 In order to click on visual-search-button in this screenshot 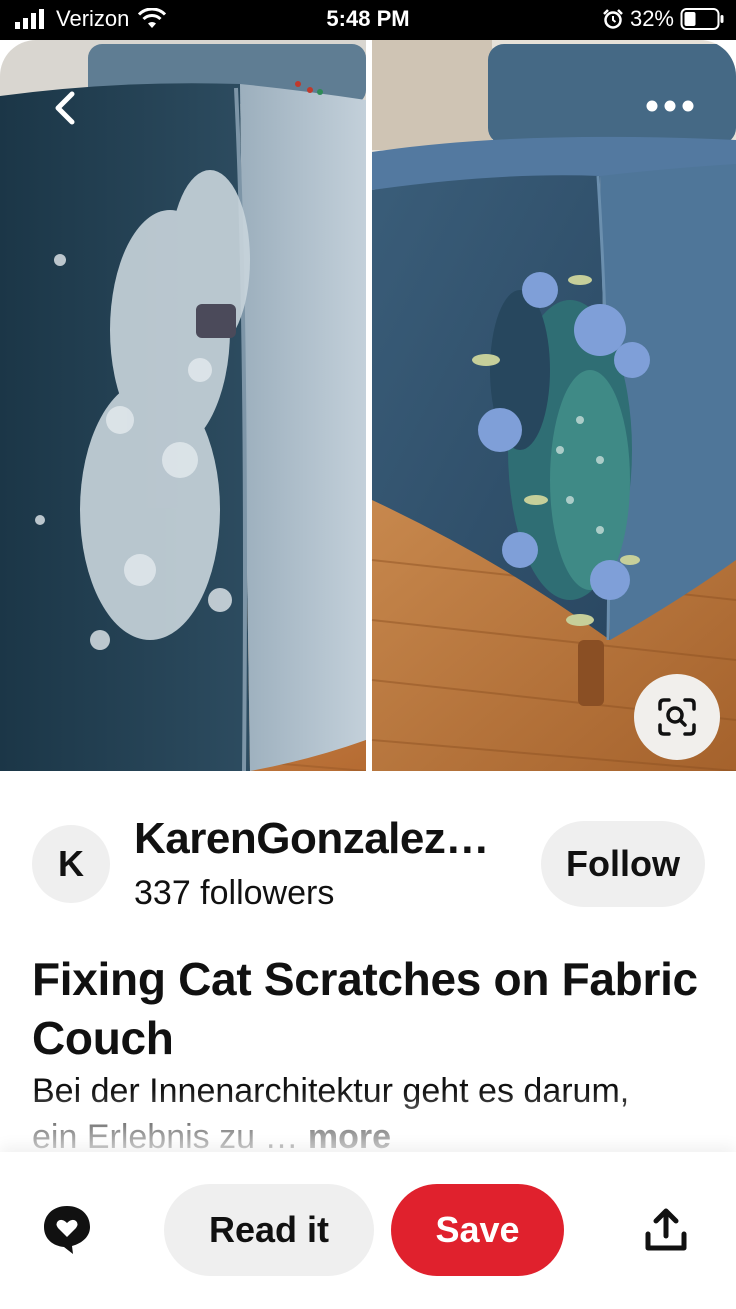, I will do `click(677, 717)`.